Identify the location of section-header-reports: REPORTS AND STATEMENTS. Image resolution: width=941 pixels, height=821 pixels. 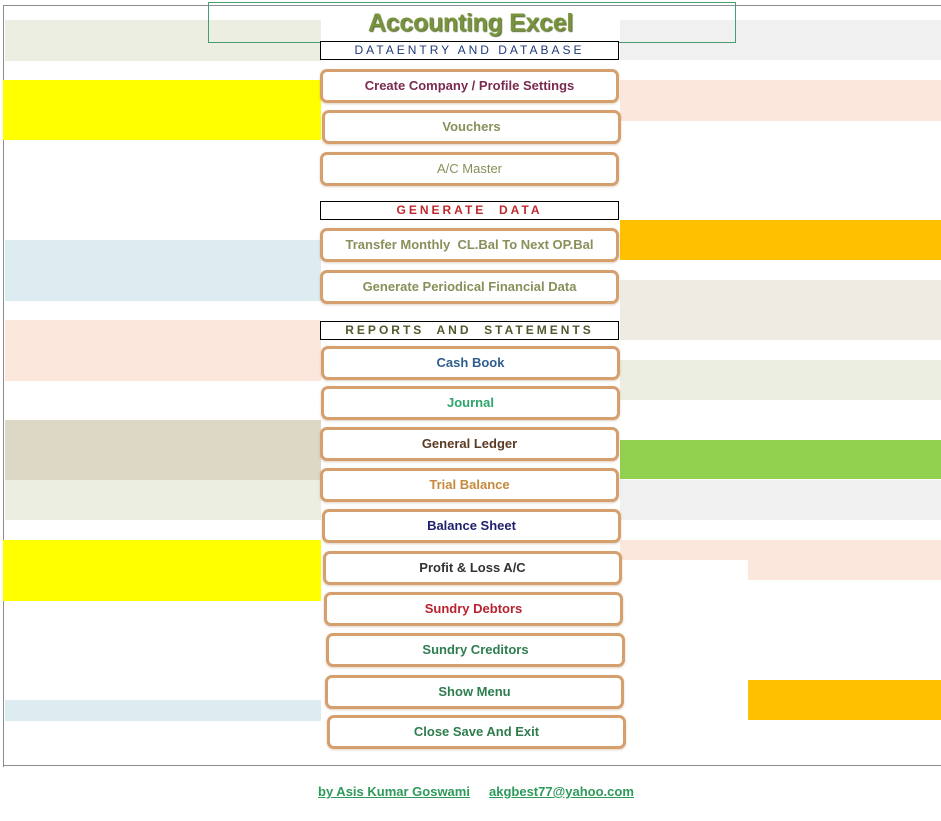
(469, 330).